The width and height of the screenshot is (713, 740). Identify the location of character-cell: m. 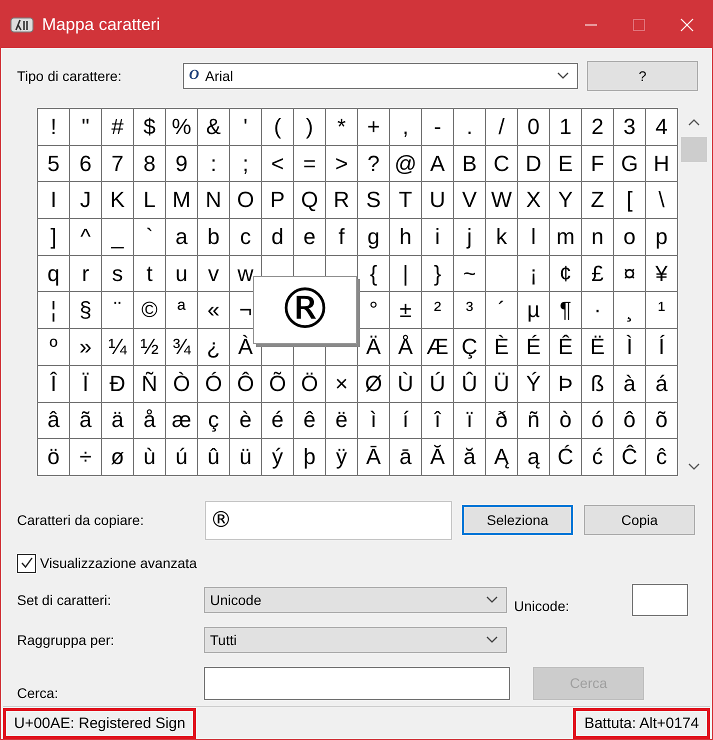
(565, 237).